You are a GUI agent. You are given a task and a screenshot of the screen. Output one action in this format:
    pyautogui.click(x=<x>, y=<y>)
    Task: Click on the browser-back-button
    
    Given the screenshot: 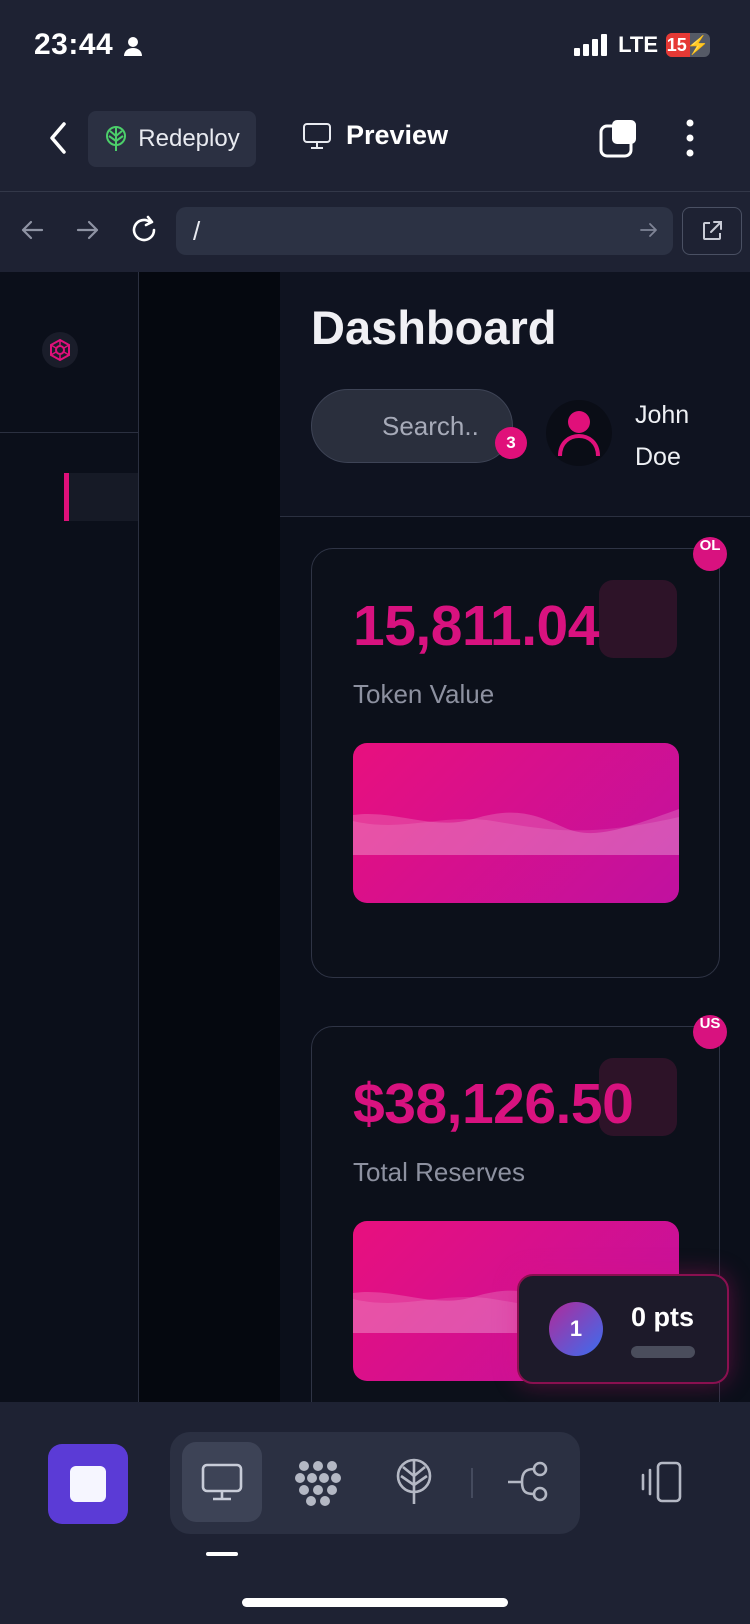 What is the action you would take?
    pyautogui.click(x=32, y=232)
    